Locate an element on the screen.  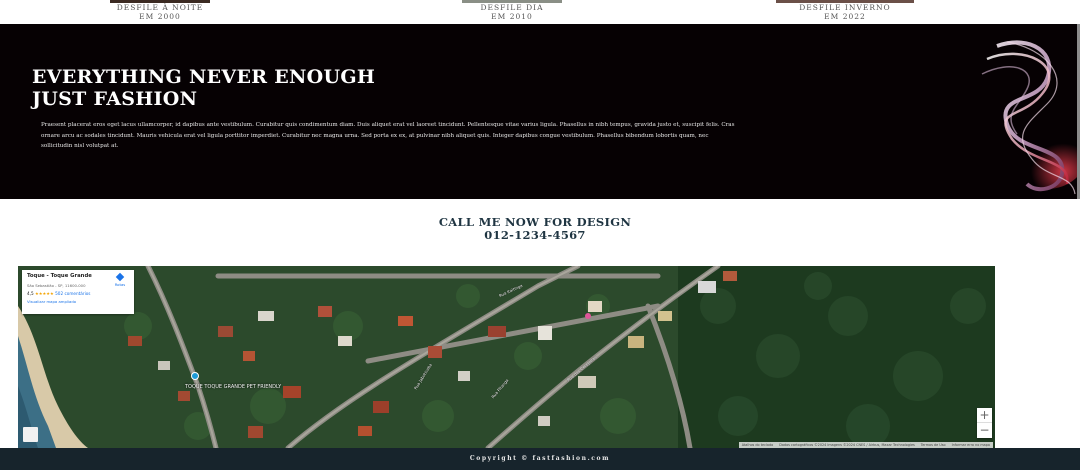
directions-button: Rotas is located at coordinates (120, 279).